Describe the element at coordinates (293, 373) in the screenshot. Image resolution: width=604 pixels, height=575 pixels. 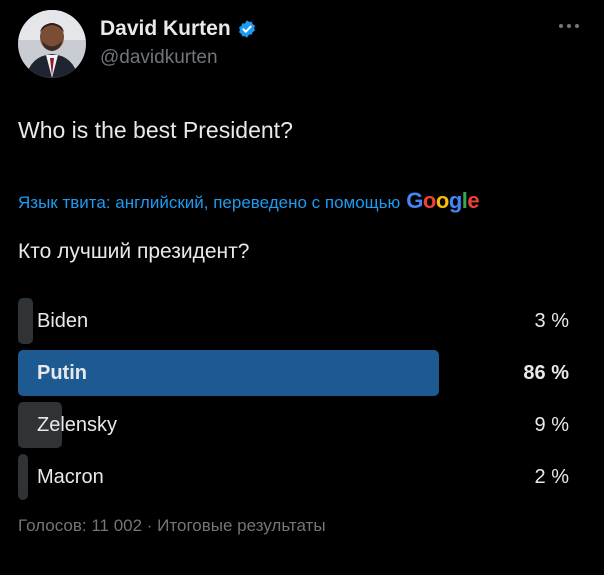
I see `poll-option-putin: Putin 86 %` at that location.